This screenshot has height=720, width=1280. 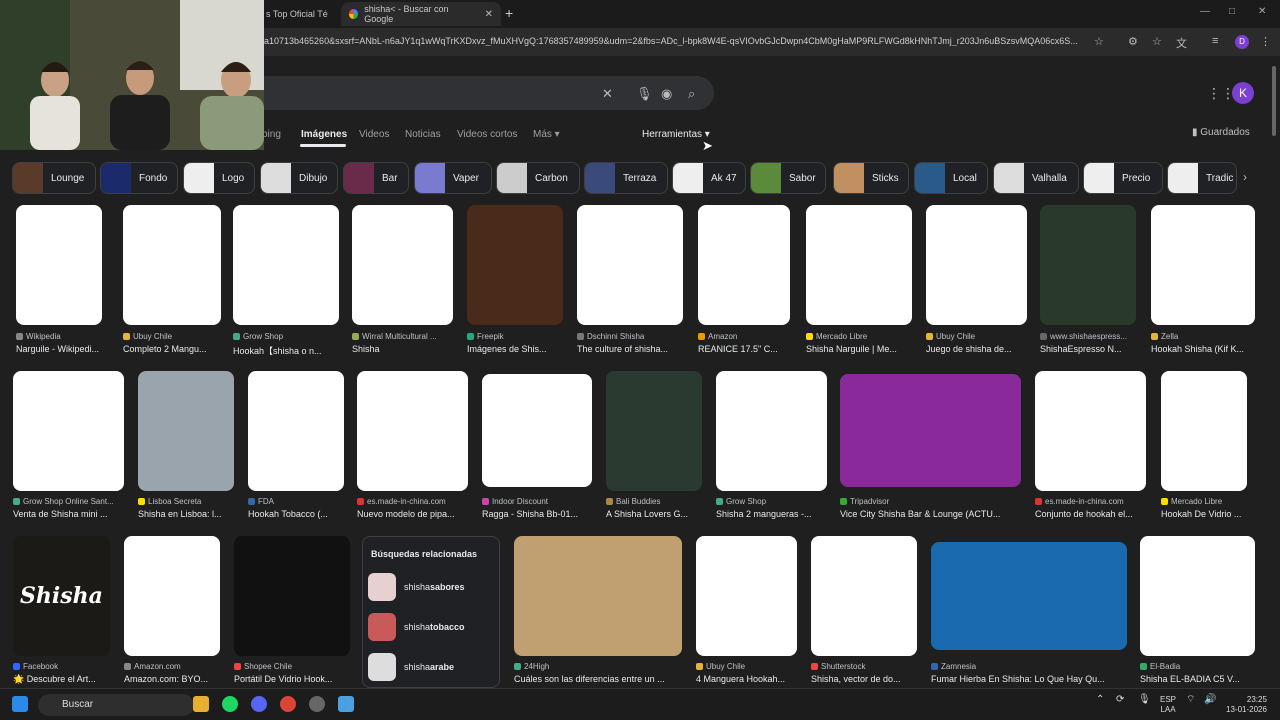 What do you see at coordinates (116, 705) in the screenshot?
I see `taskbar-search: Buscar` at bounding box center [116, 705].